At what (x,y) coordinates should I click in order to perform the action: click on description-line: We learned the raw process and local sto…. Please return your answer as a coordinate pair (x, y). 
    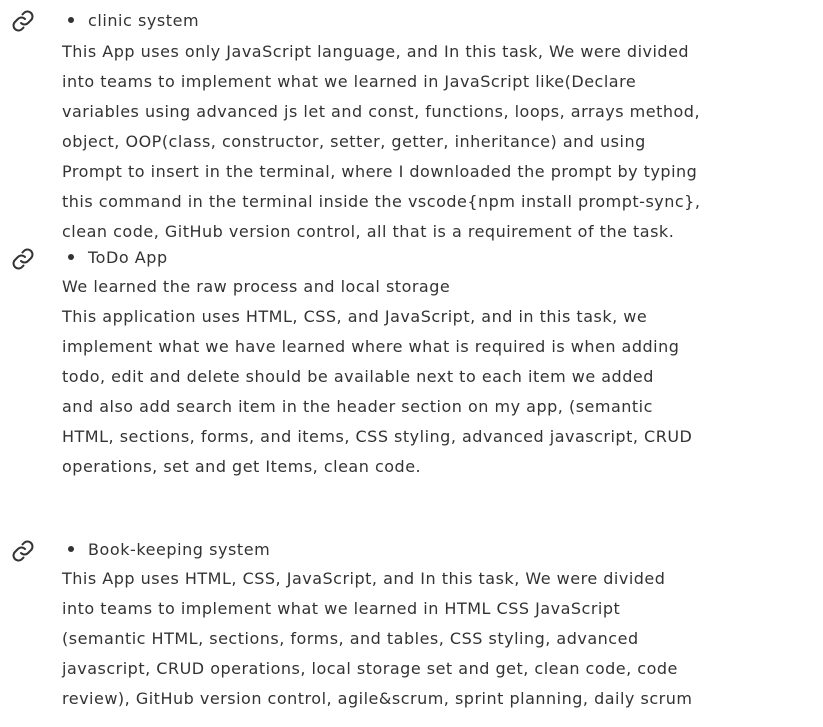
    Looking at the image, I should click on (256, 286).